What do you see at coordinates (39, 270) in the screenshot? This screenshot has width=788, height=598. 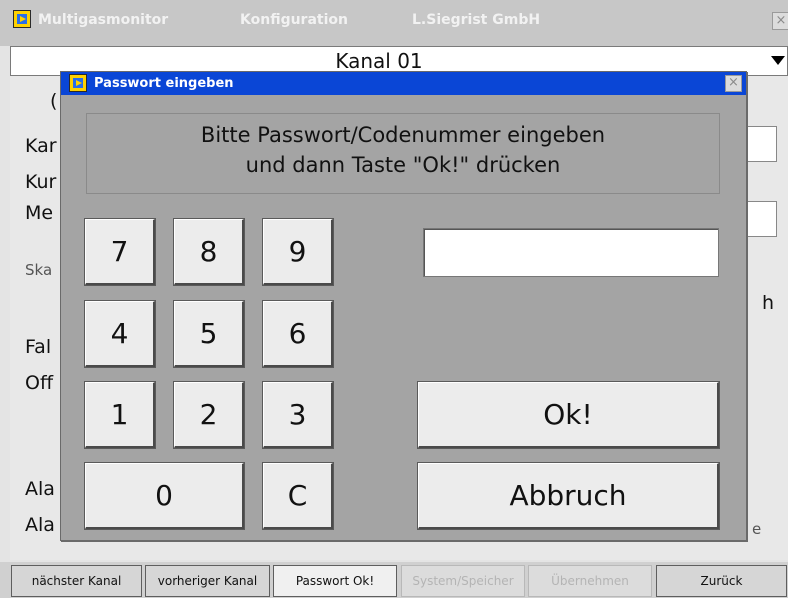 I see `form-fragment: Ska` at bounding box center [39, 270].